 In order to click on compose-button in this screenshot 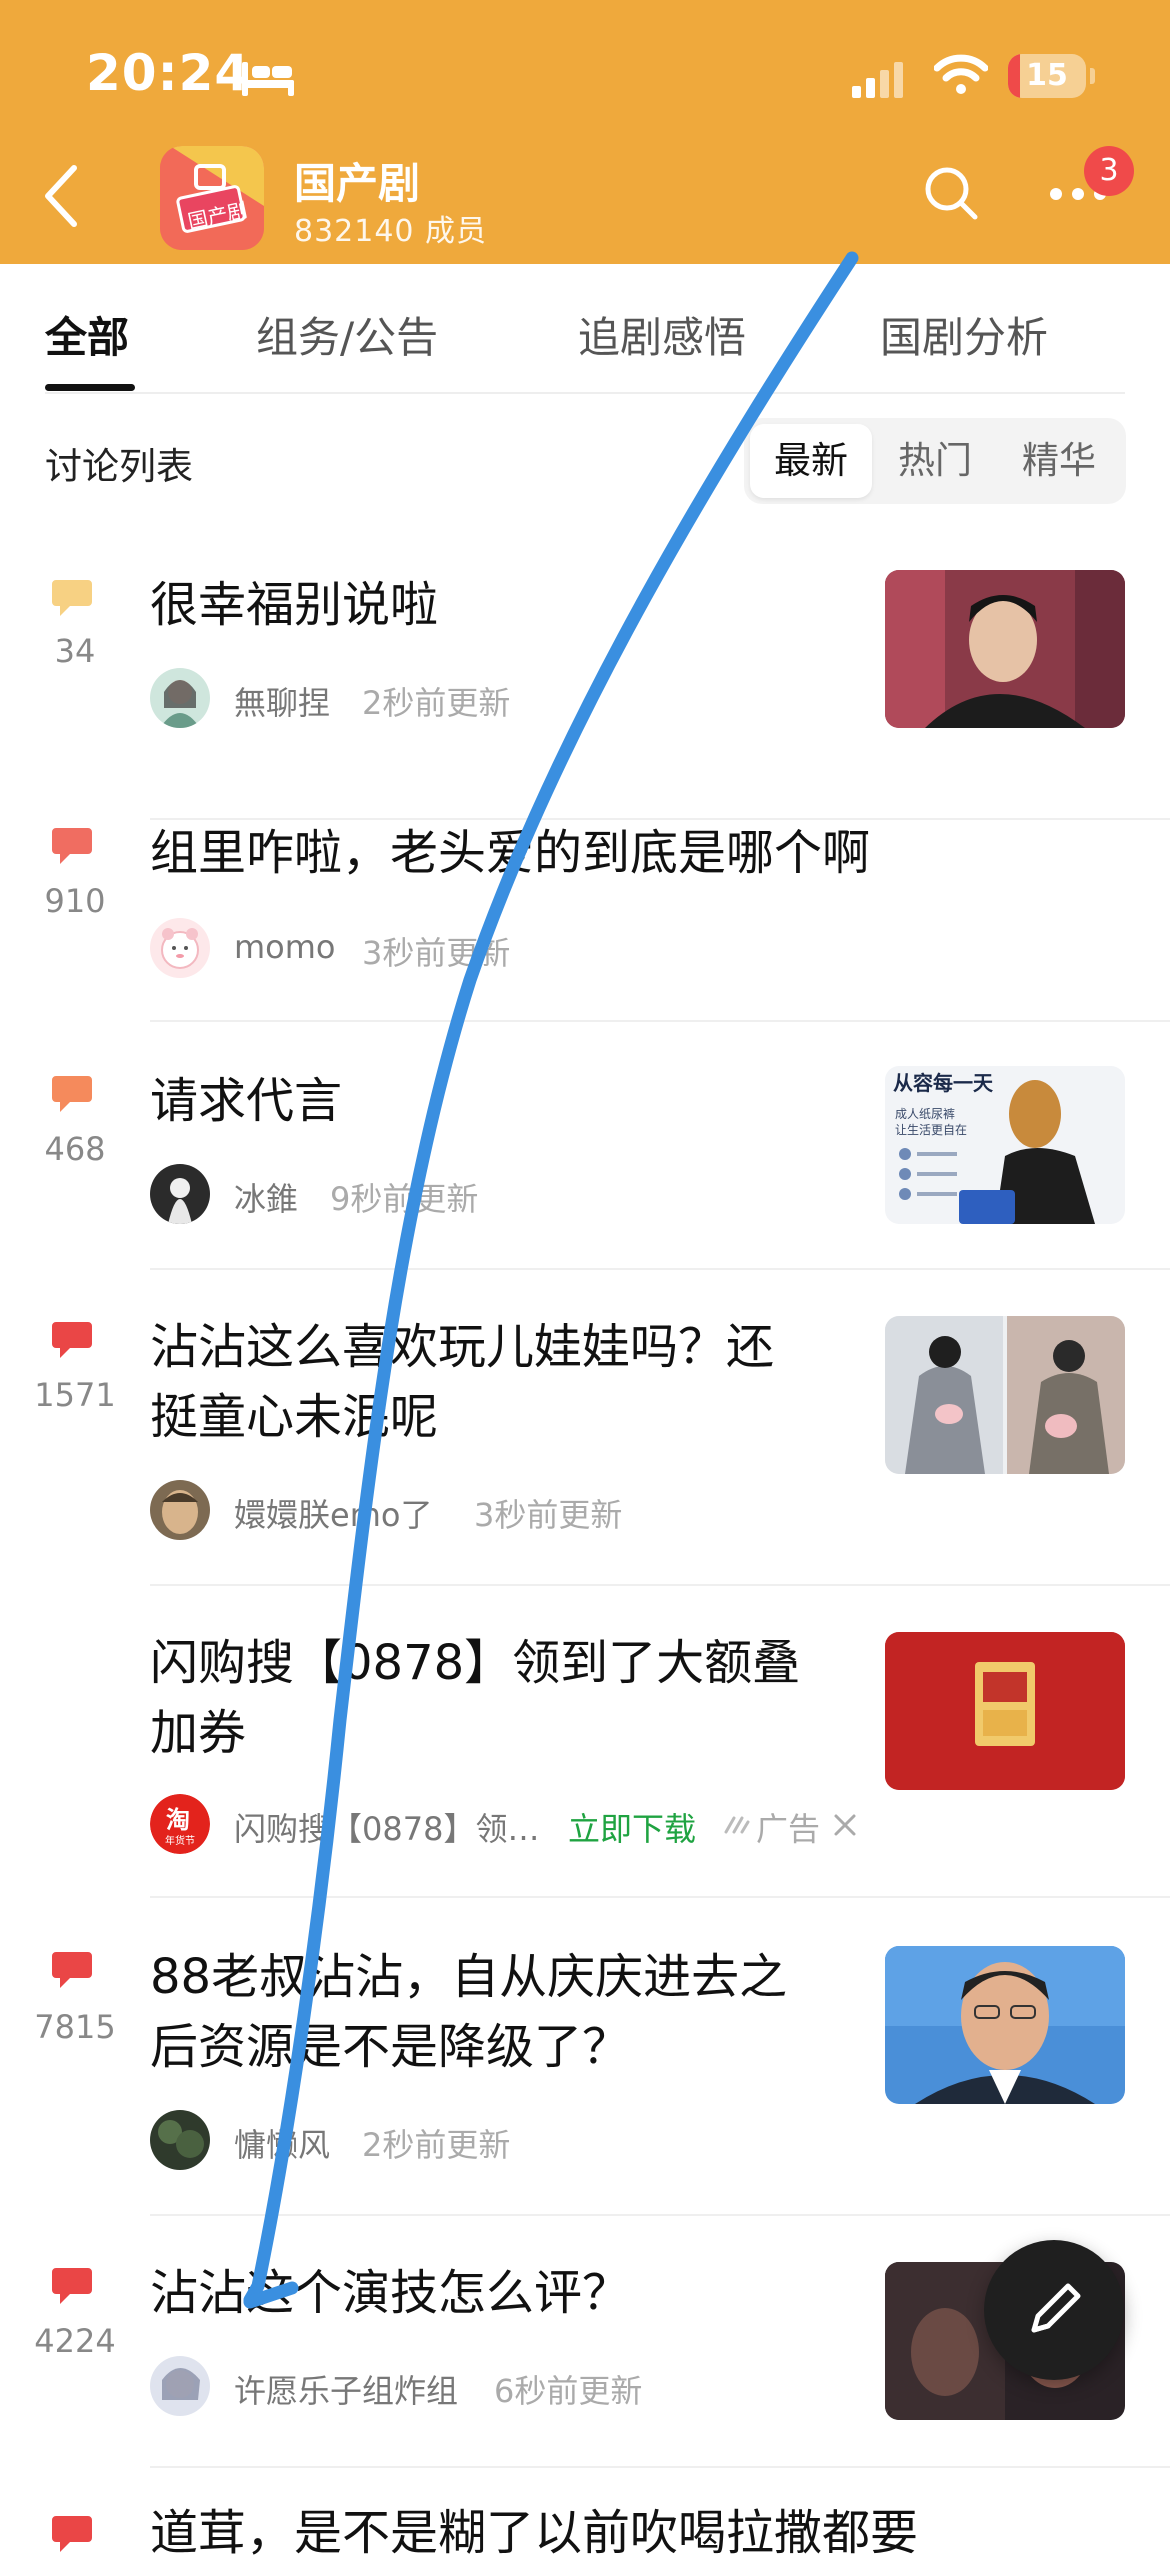, I will do `click(1054, 2310)`.